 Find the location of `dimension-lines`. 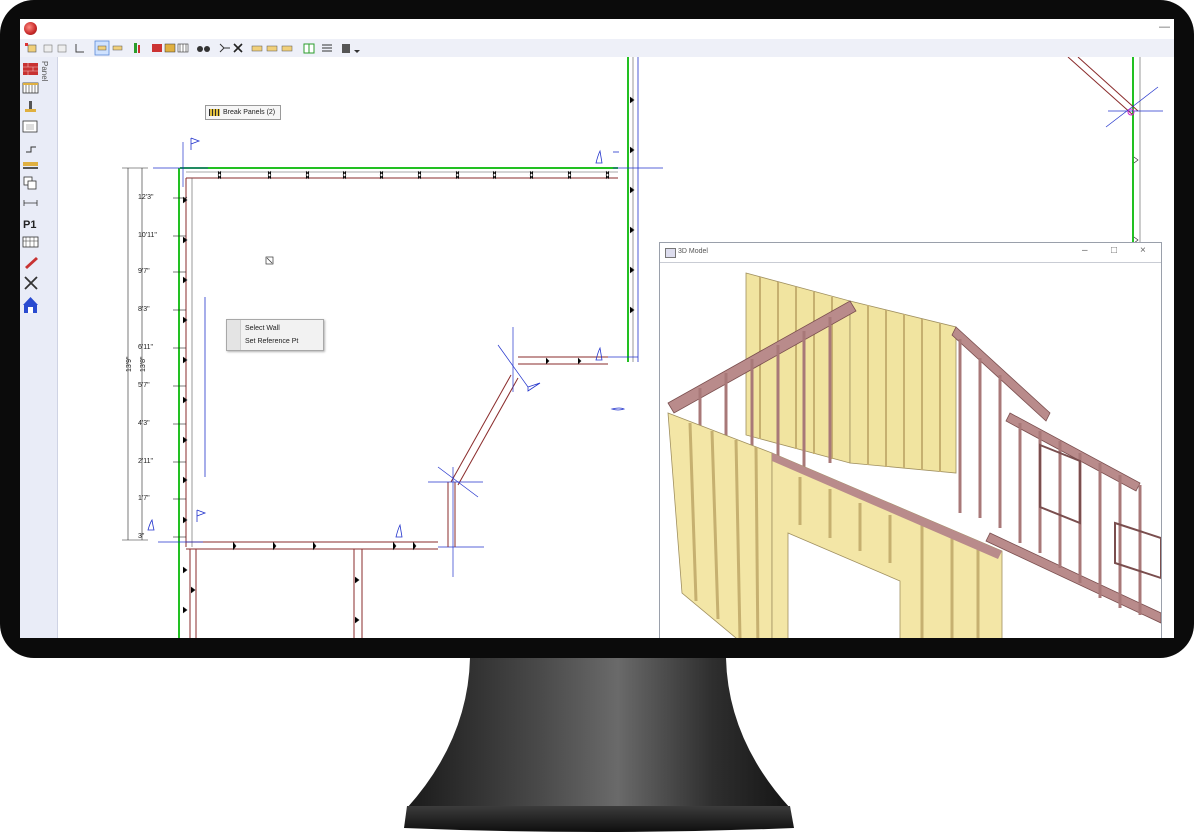

dimension-lines is located at coordinates (154, 354).